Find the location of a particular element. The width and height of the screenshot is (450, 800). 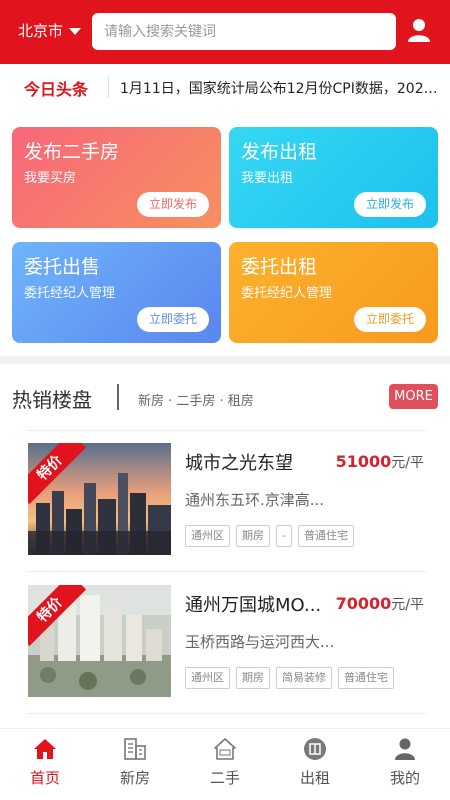

section-title: 热销楼盘 is located at coordinates (52, 400).